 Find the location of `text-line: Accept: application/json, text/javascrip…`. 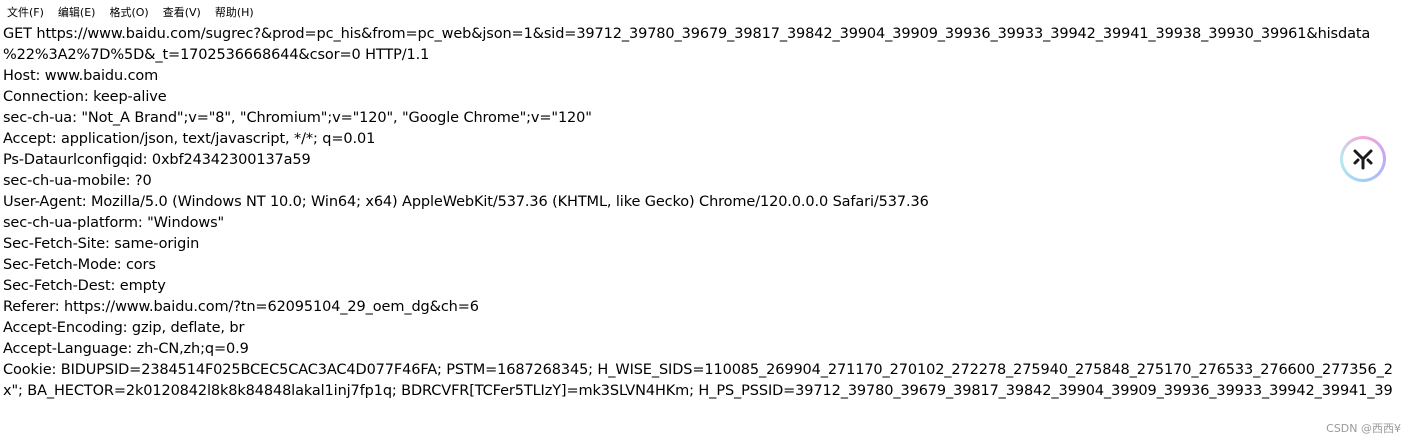

text-line: Accept: application/json, text/javascrip… is located at coordinates (189, 139).